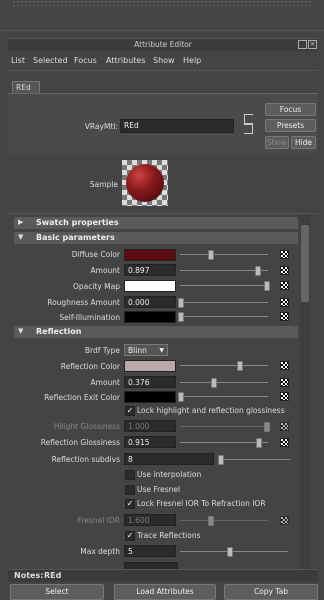  What do you see at coordinates (284, 426) in the screenshot?
I see `hilight-glossiness-map-button` at bounding box center [284, 426].